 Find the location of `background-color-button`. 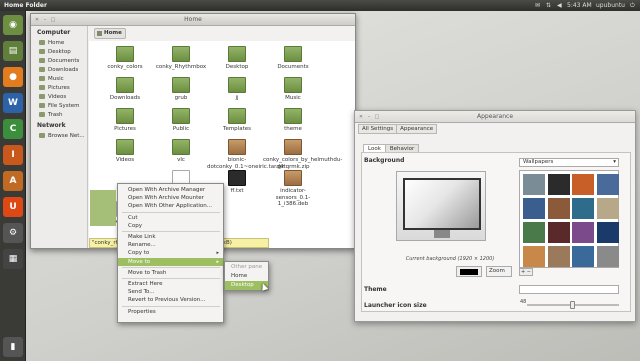

background-color-button is located at coordinates (469, 271).